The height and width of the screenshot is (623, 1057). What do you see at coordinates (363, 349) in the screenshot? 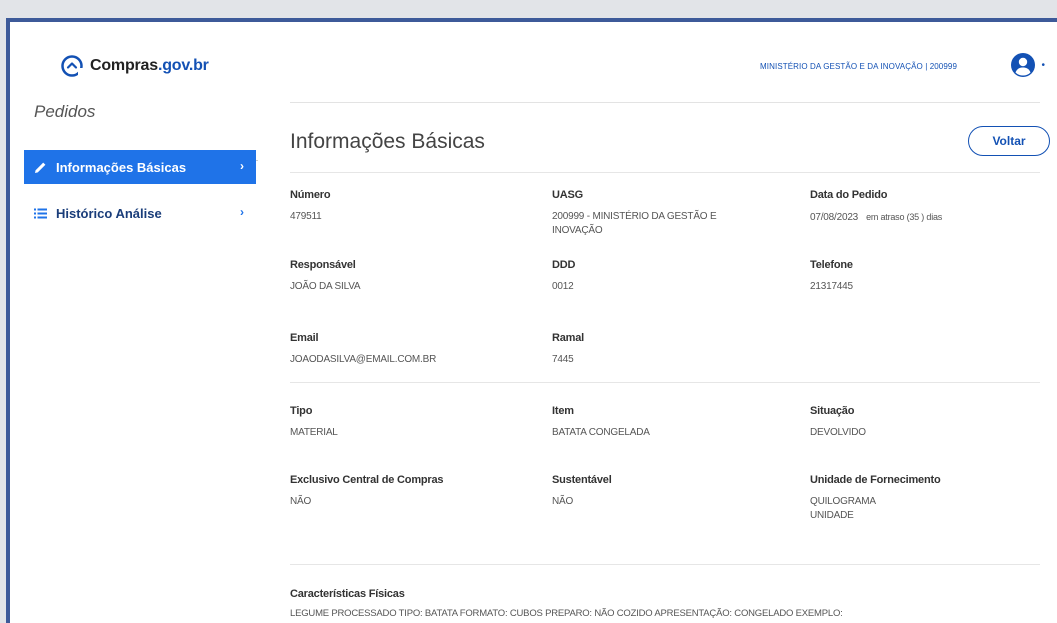
I see `field-email: Email JOAODASILVA@EMAIL.COM.BR` at bounding box center [363, 349].